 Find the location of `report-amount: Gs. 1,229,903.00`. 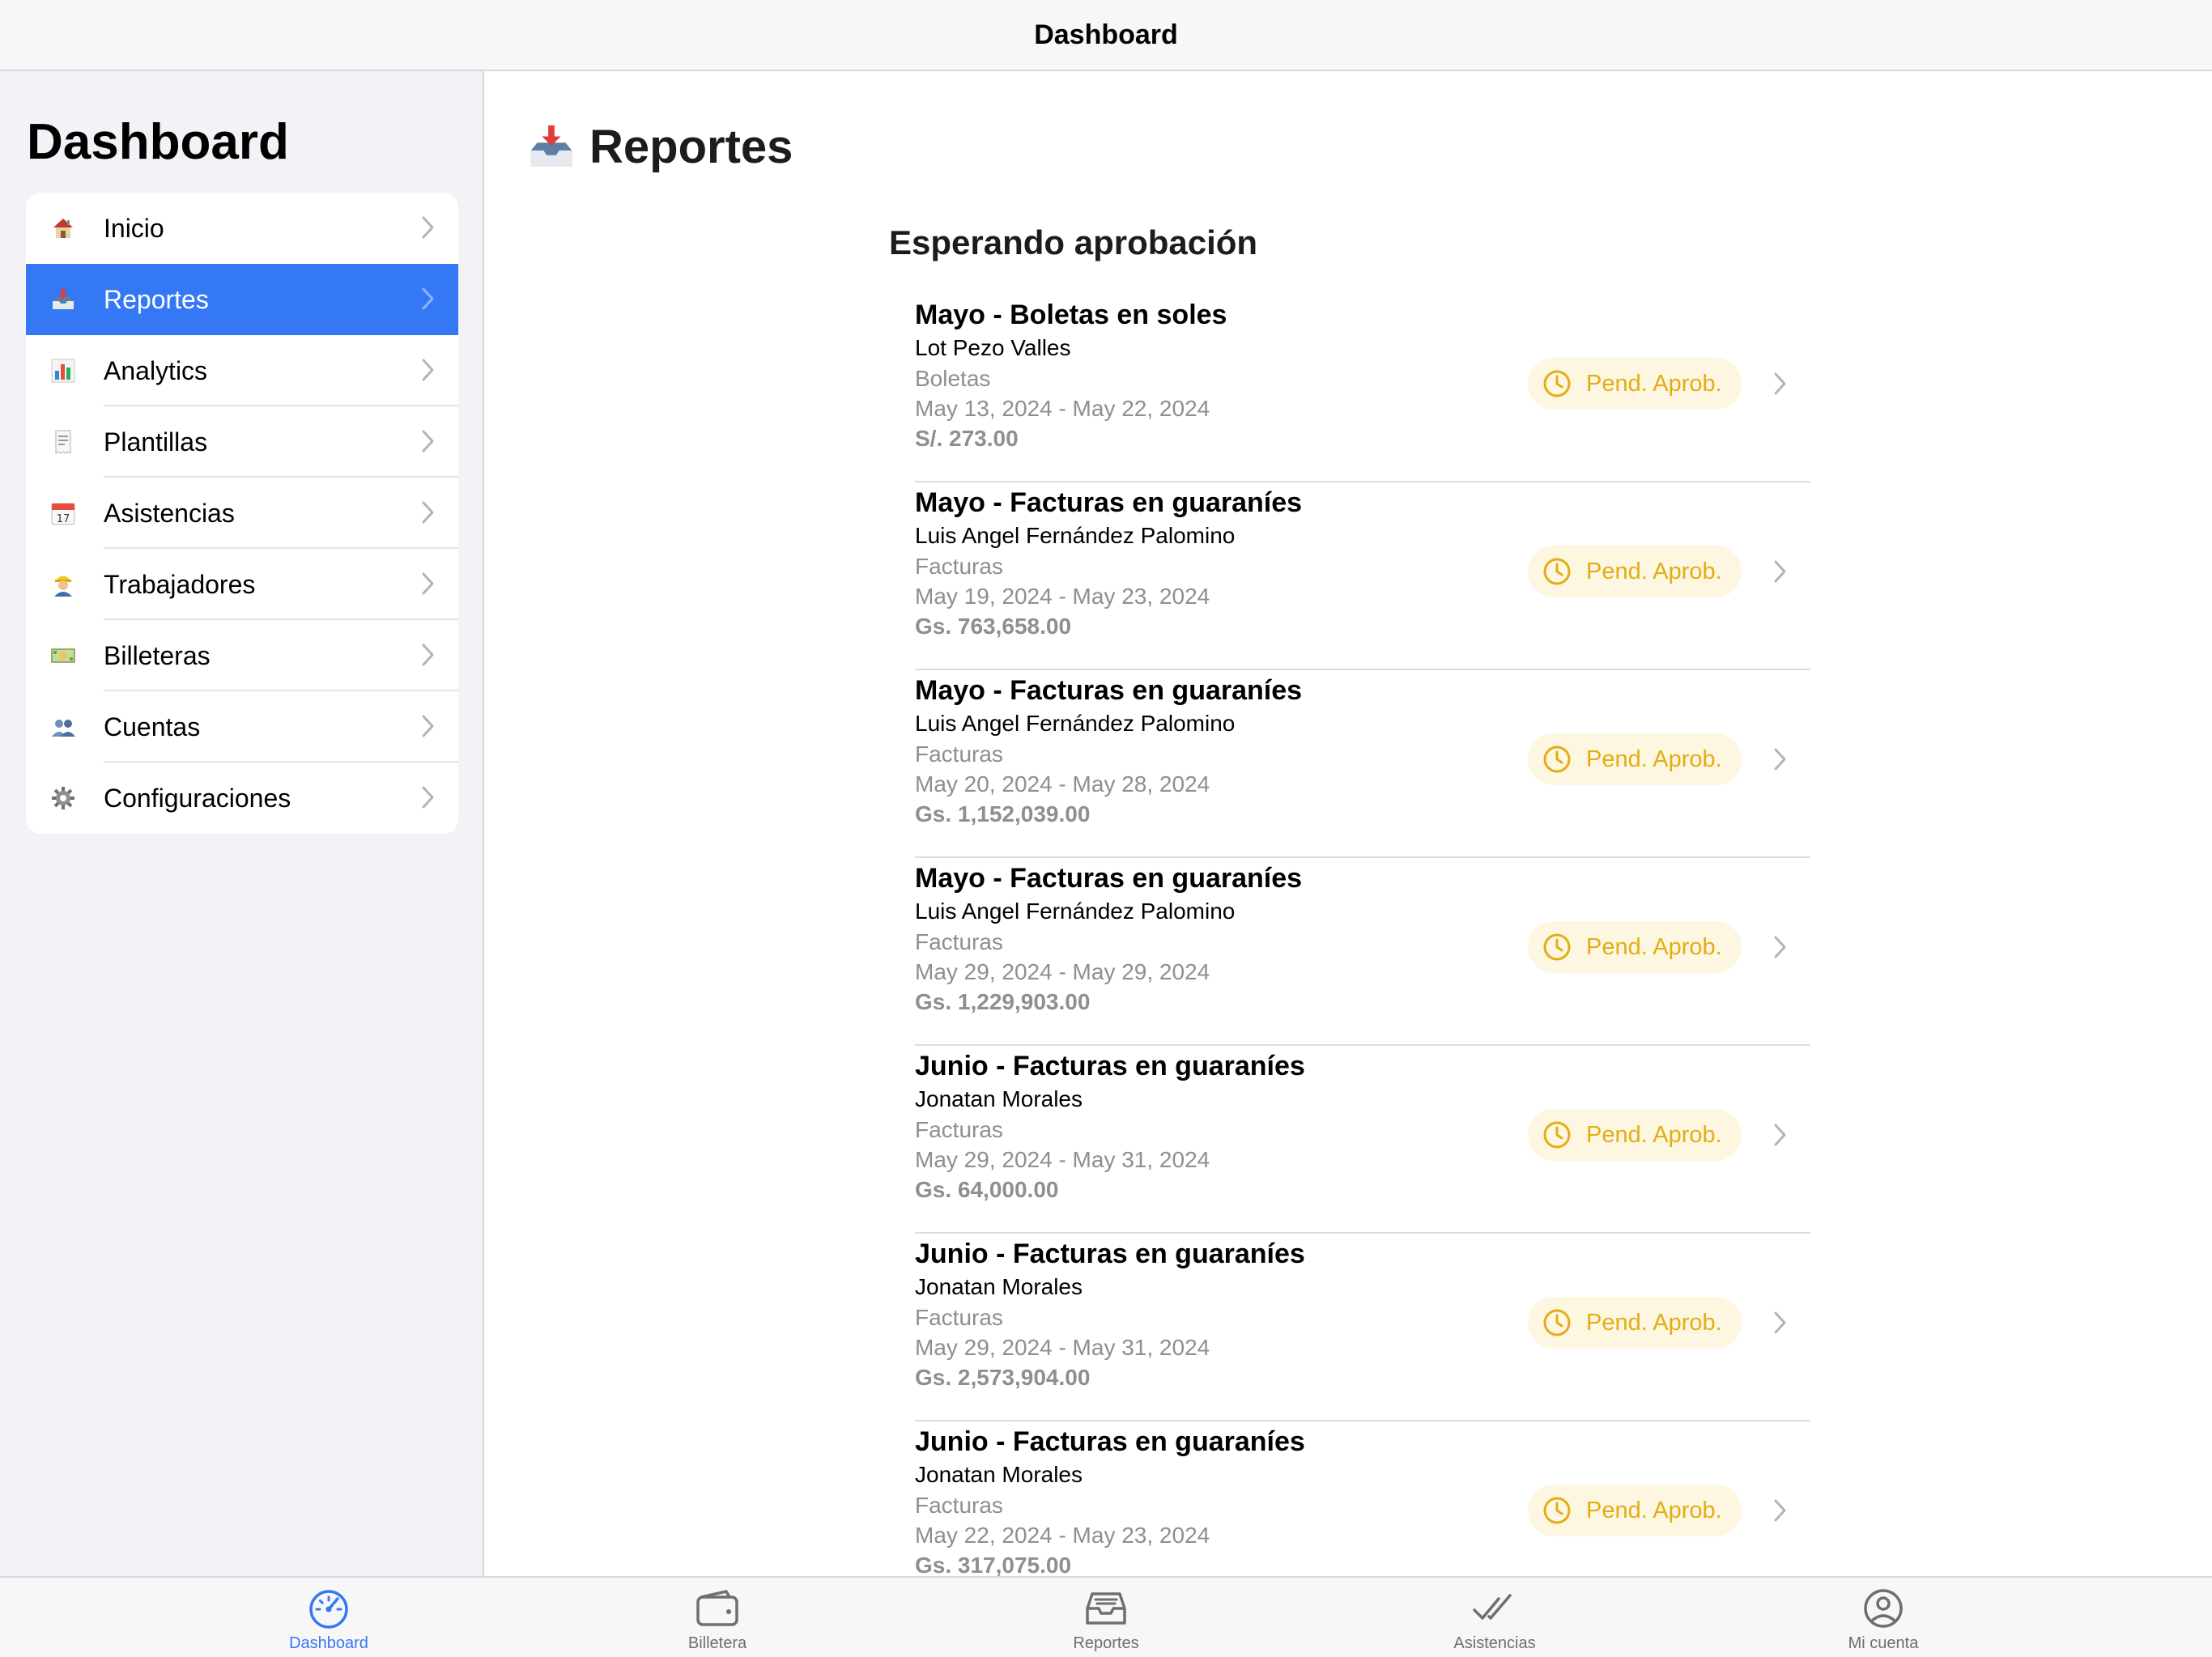

report-amount: Gs. 1,229,903.00 is located at coordinates (1003, 1001).